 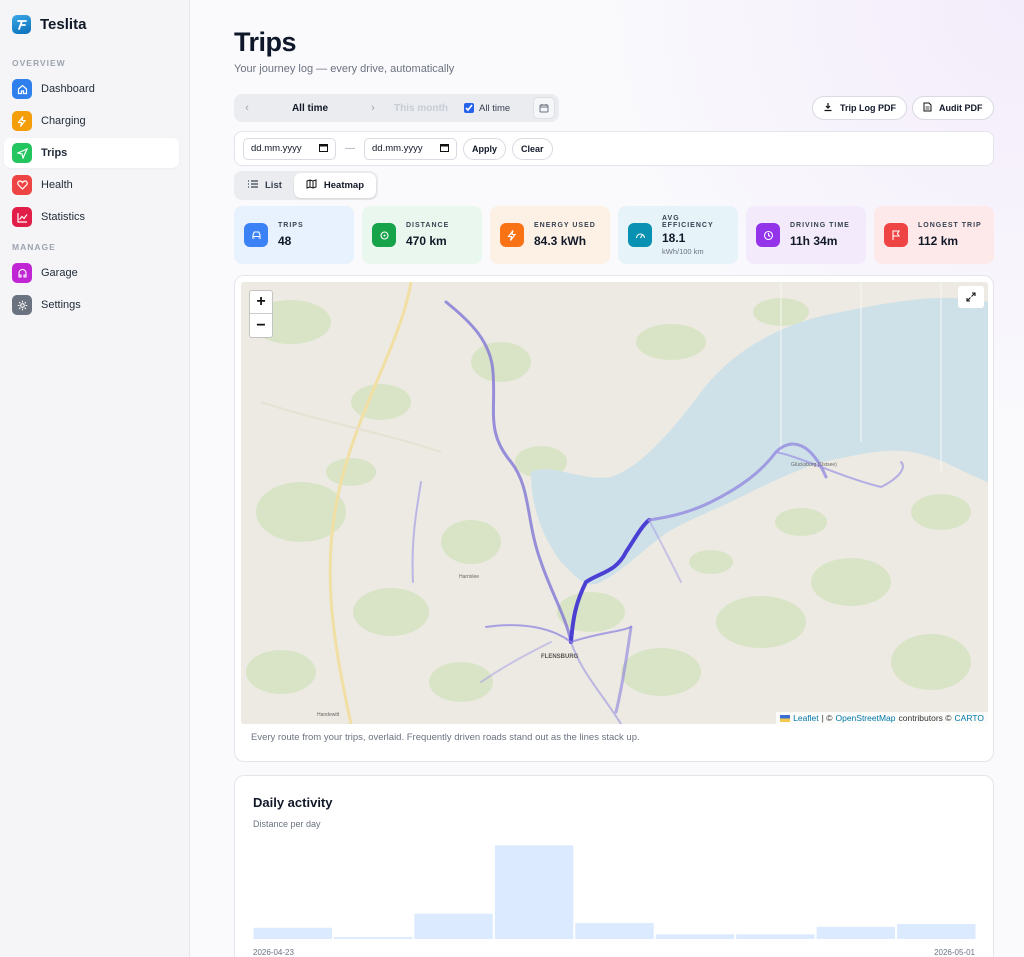 I want to click on stat-card-avg-efficiency: AVG EFFICIENCY 18.1 kWh/100 km, so click(x=678, y=235).